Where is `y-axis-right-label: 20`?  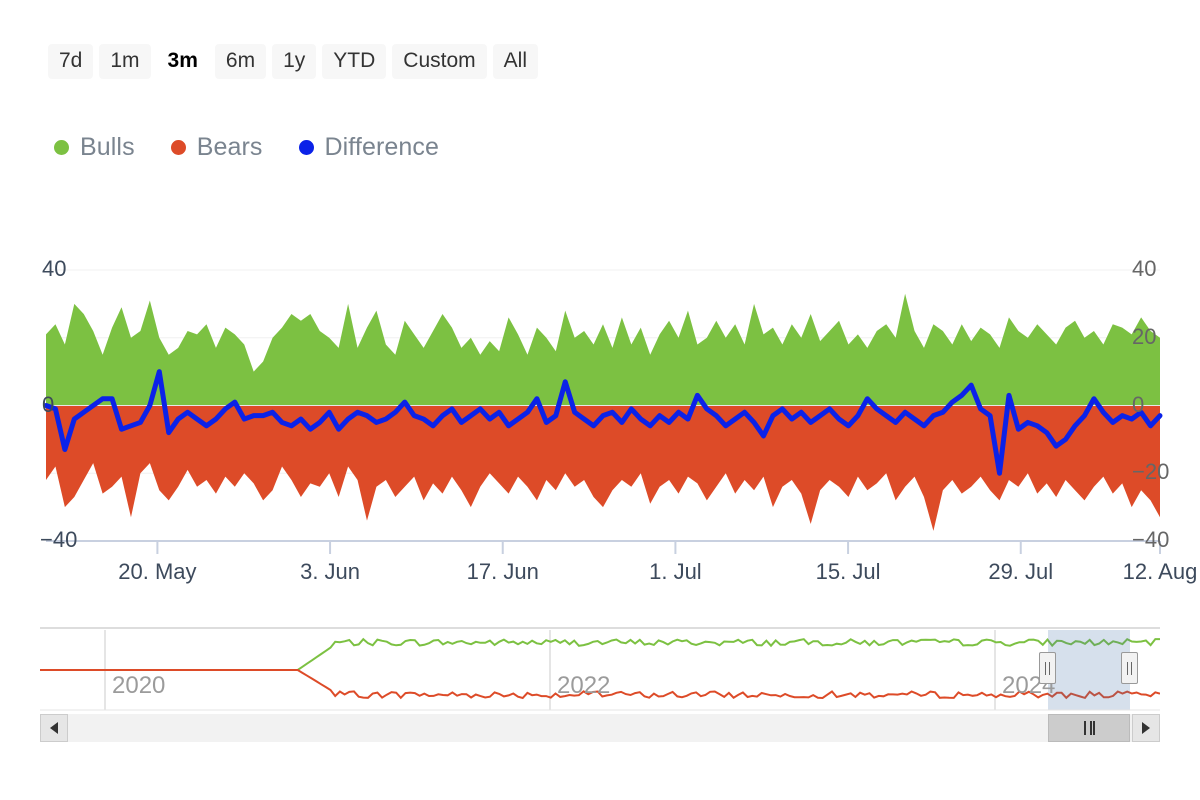 y-axis-right-label: 20 is located at coordinates (1144, 336).